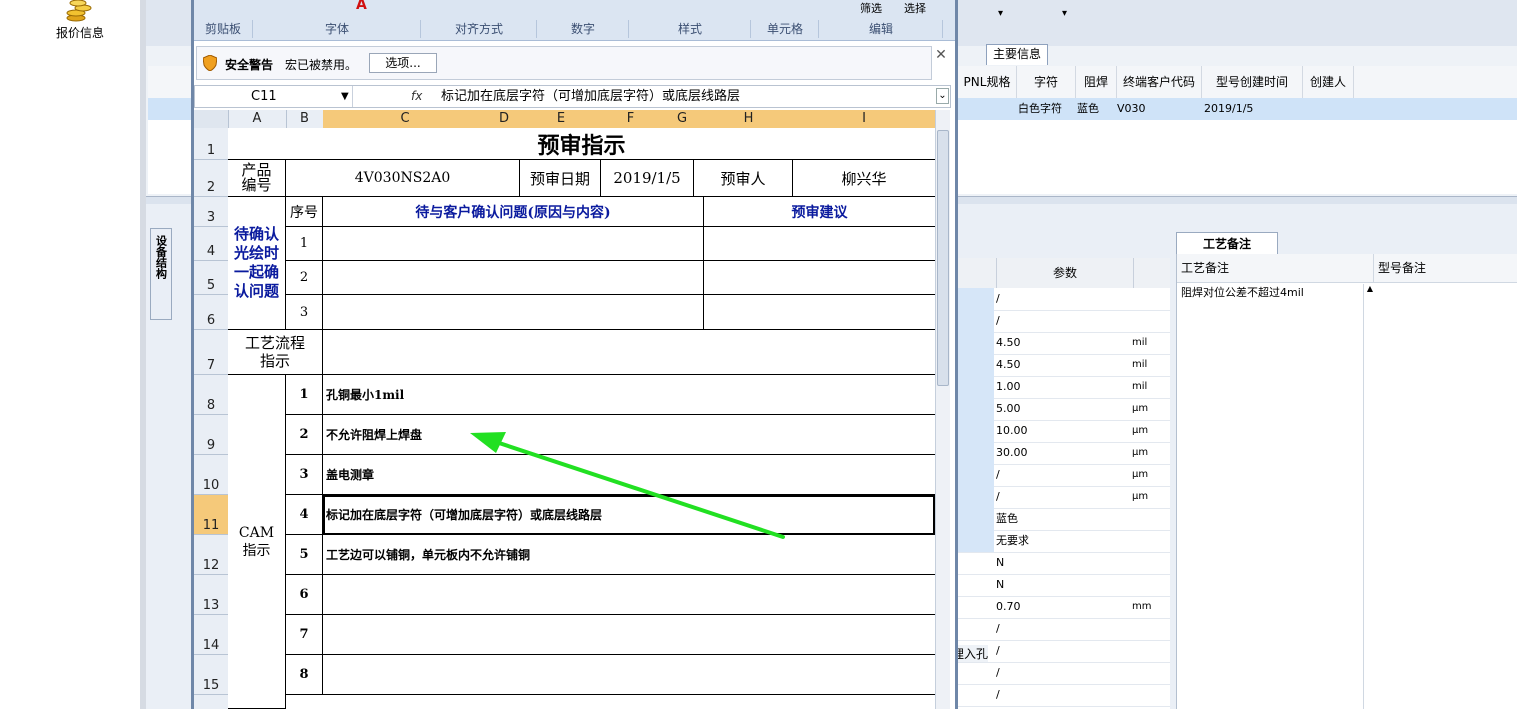 The height and width of the screenshot is (717, 1517). Describe the element at coordinates (864, 178) in the screenshot. I see `reviewer-value: 柳兴华` at that location.